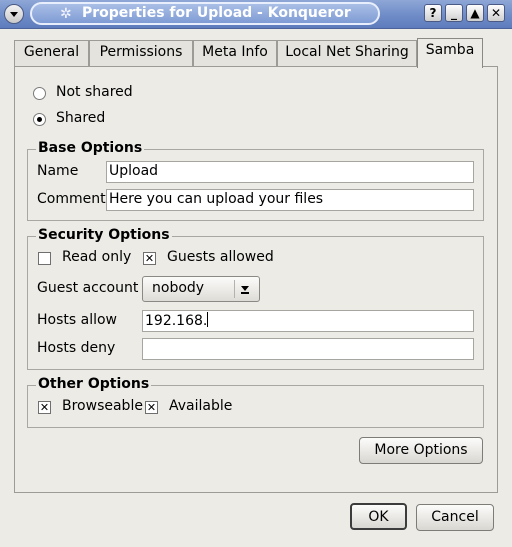 This screenshot has width=512, height=547. What do you see at coordinates (308, 321) in the screenshot?
I see `hosts-allow-field: 192.168.` at bounding box center [308, 321].